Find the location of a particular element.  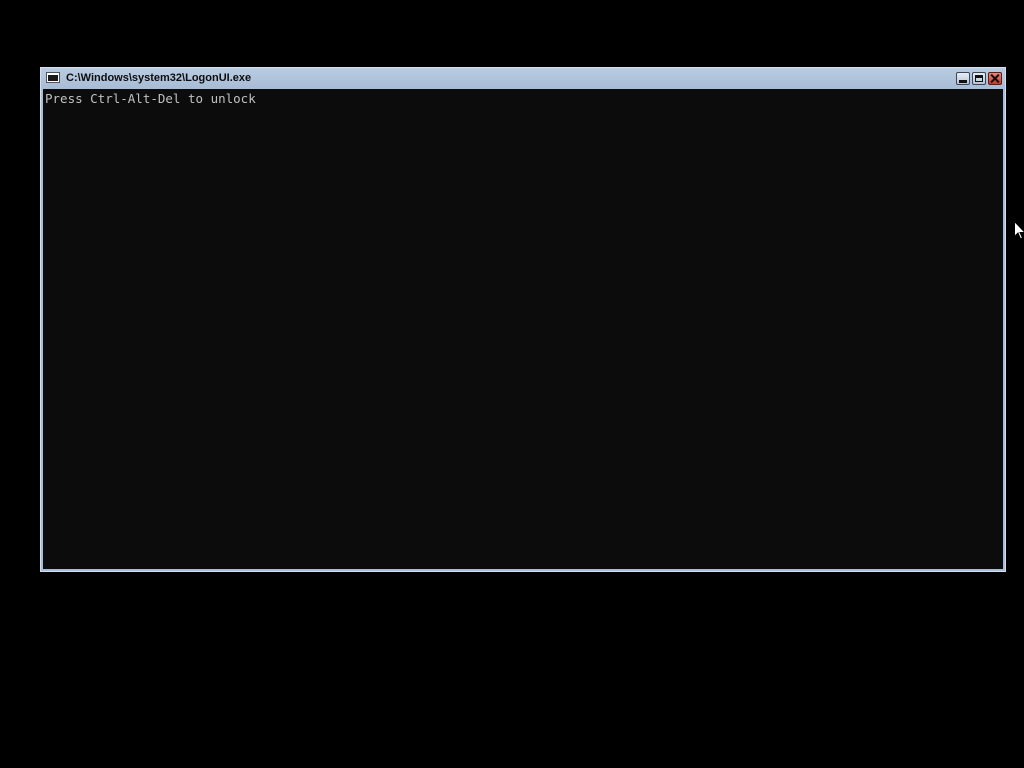

maximize-icon is located at coordinates (979, 78).